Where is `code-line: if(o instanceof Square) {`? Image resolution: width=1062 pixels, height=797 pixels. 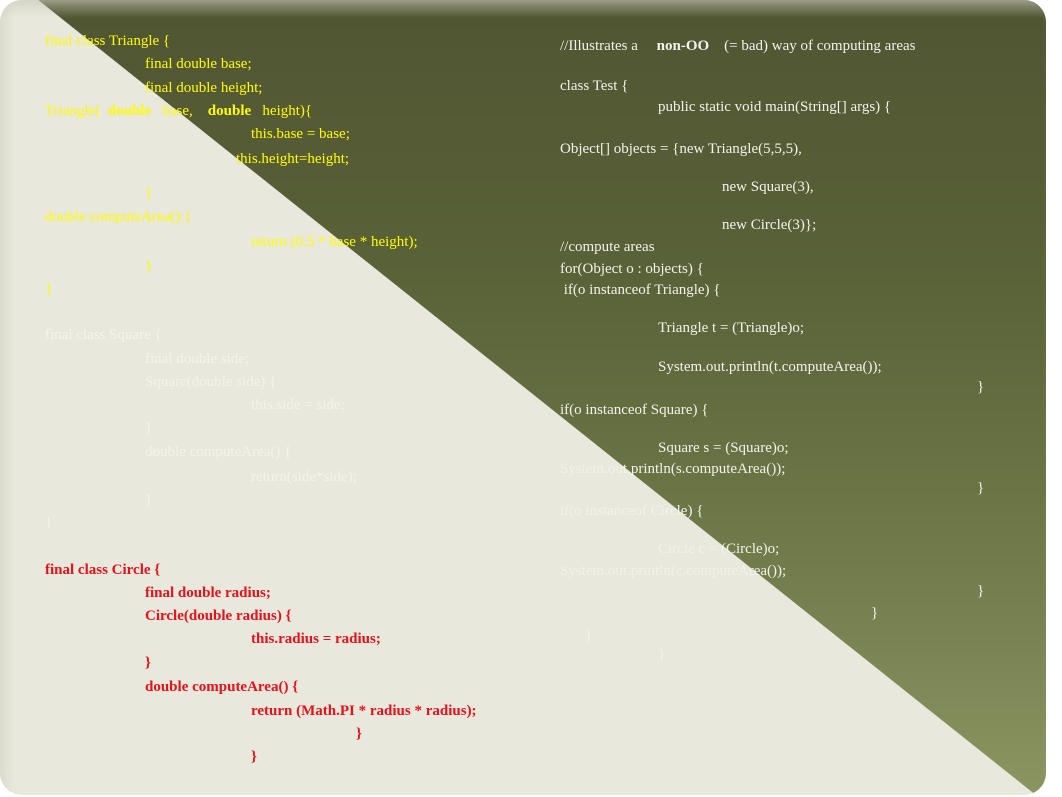
code-line: if(o instanceof Square) { is located at coordinates (634, 410).